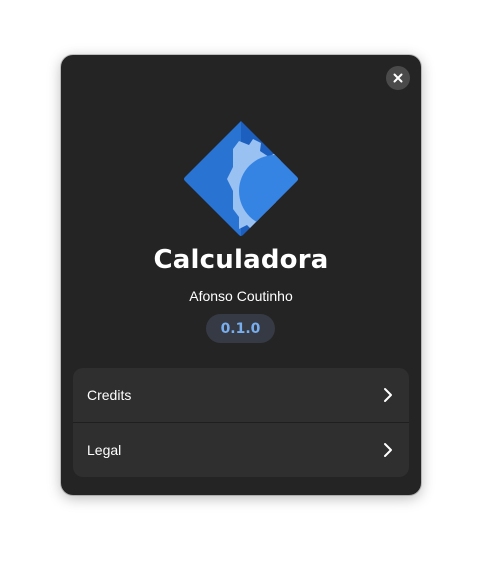 This screenshot has height=562, width=482. What do you see at coordinates (241, 260) in the screenshot?
I see `app-name: Calculadora` at bounding box center [241, 260].